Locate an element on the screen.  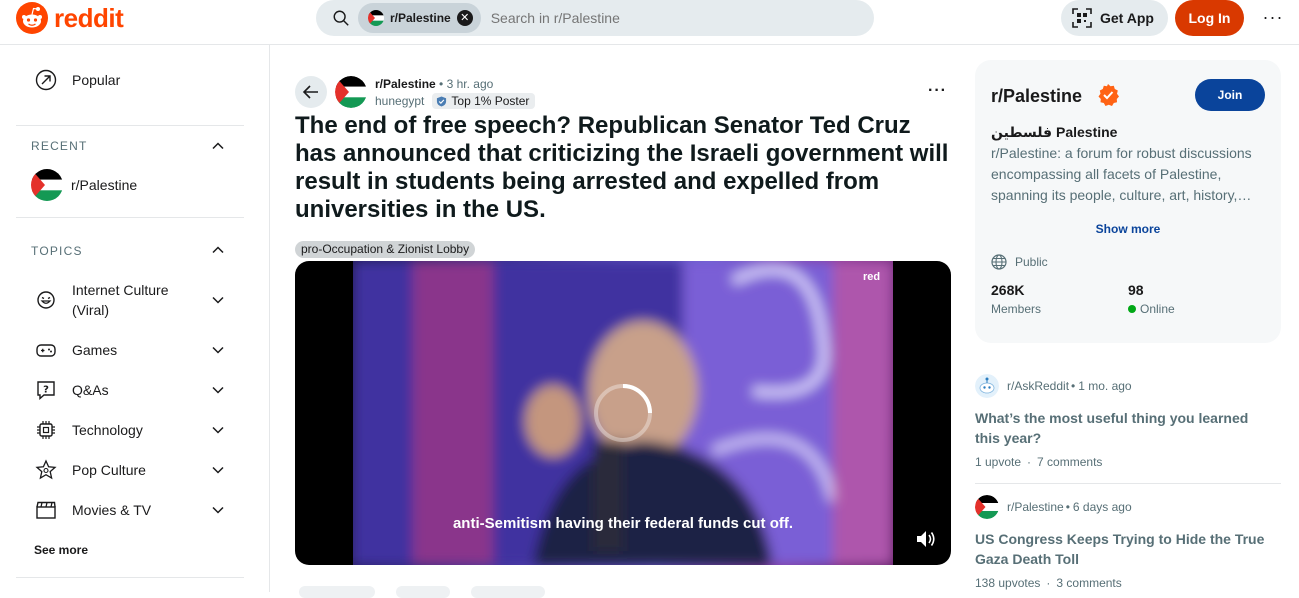
sidebar-item-label: Popular is located at coordinates (96, 80).